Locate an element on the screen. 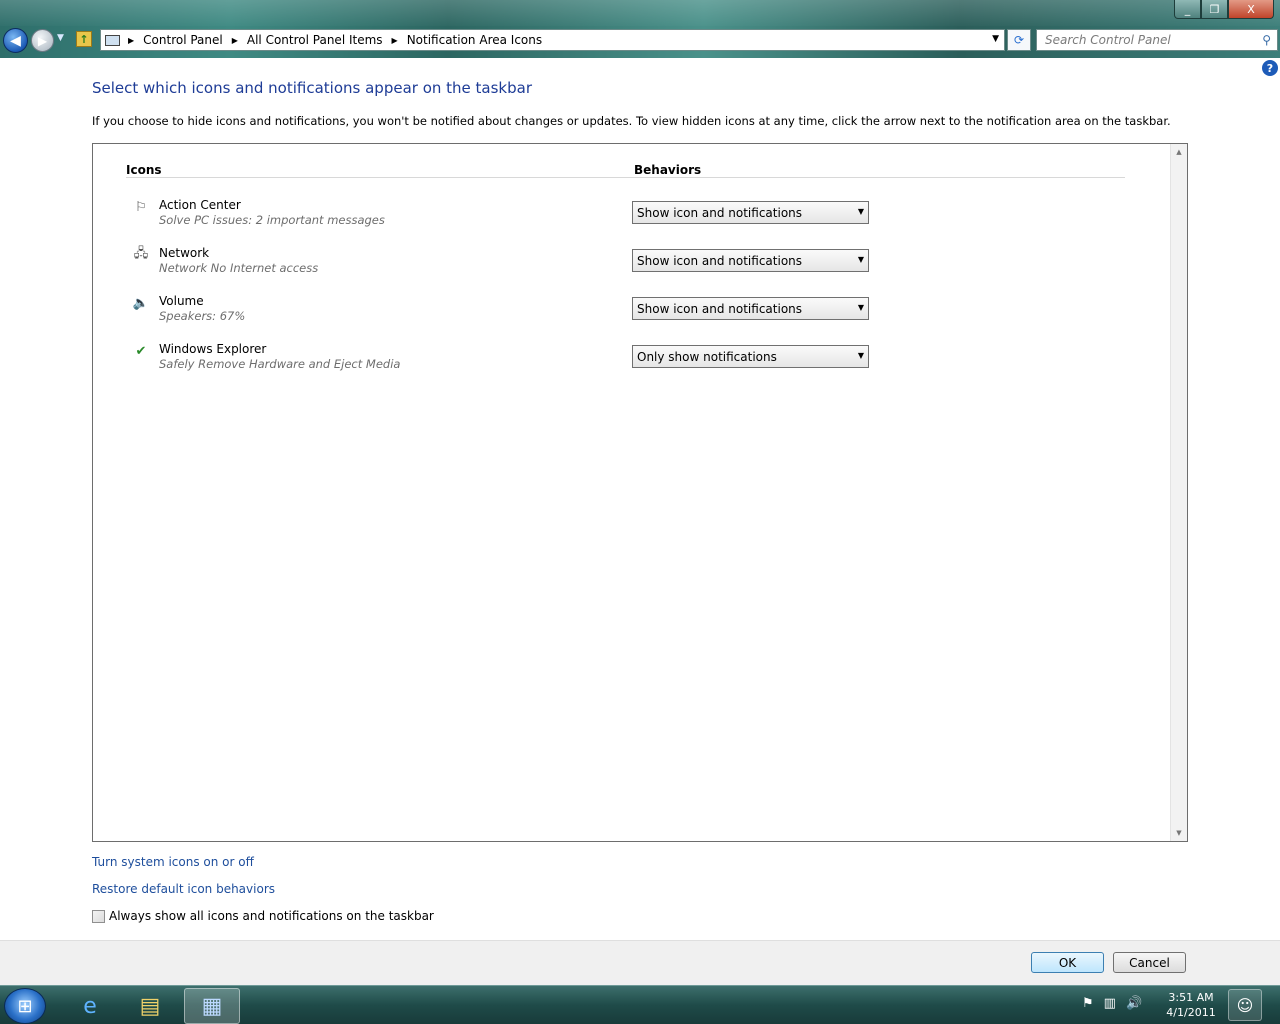  header-divider is located at coordinates (625, 177).